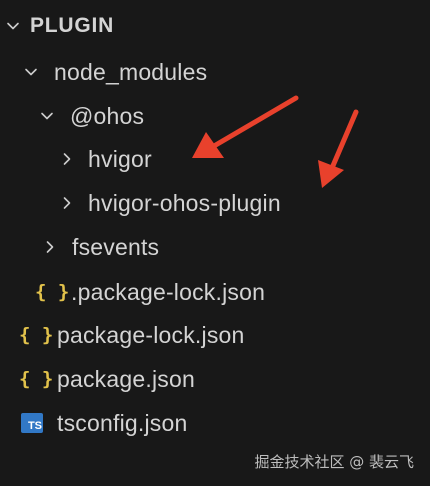  I want to click on tree-item-package-lock-json: { } package-lock.json, so click(215, 335).